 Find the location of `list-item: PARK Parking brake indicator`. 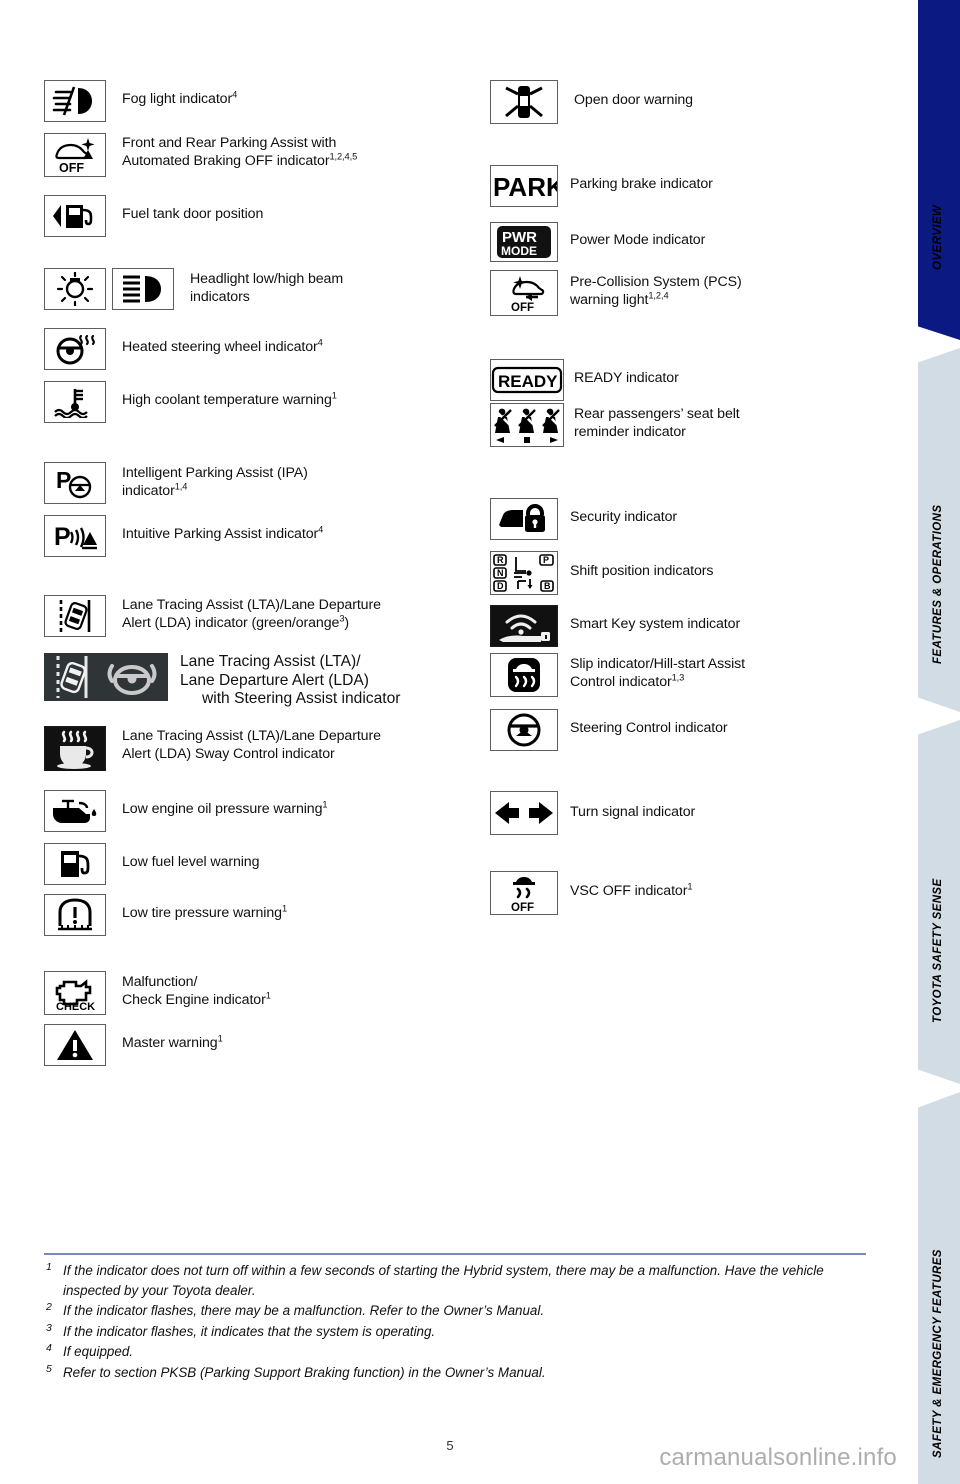

list-item: PARK Parking brake indicator is located at coordinates (601, 186).